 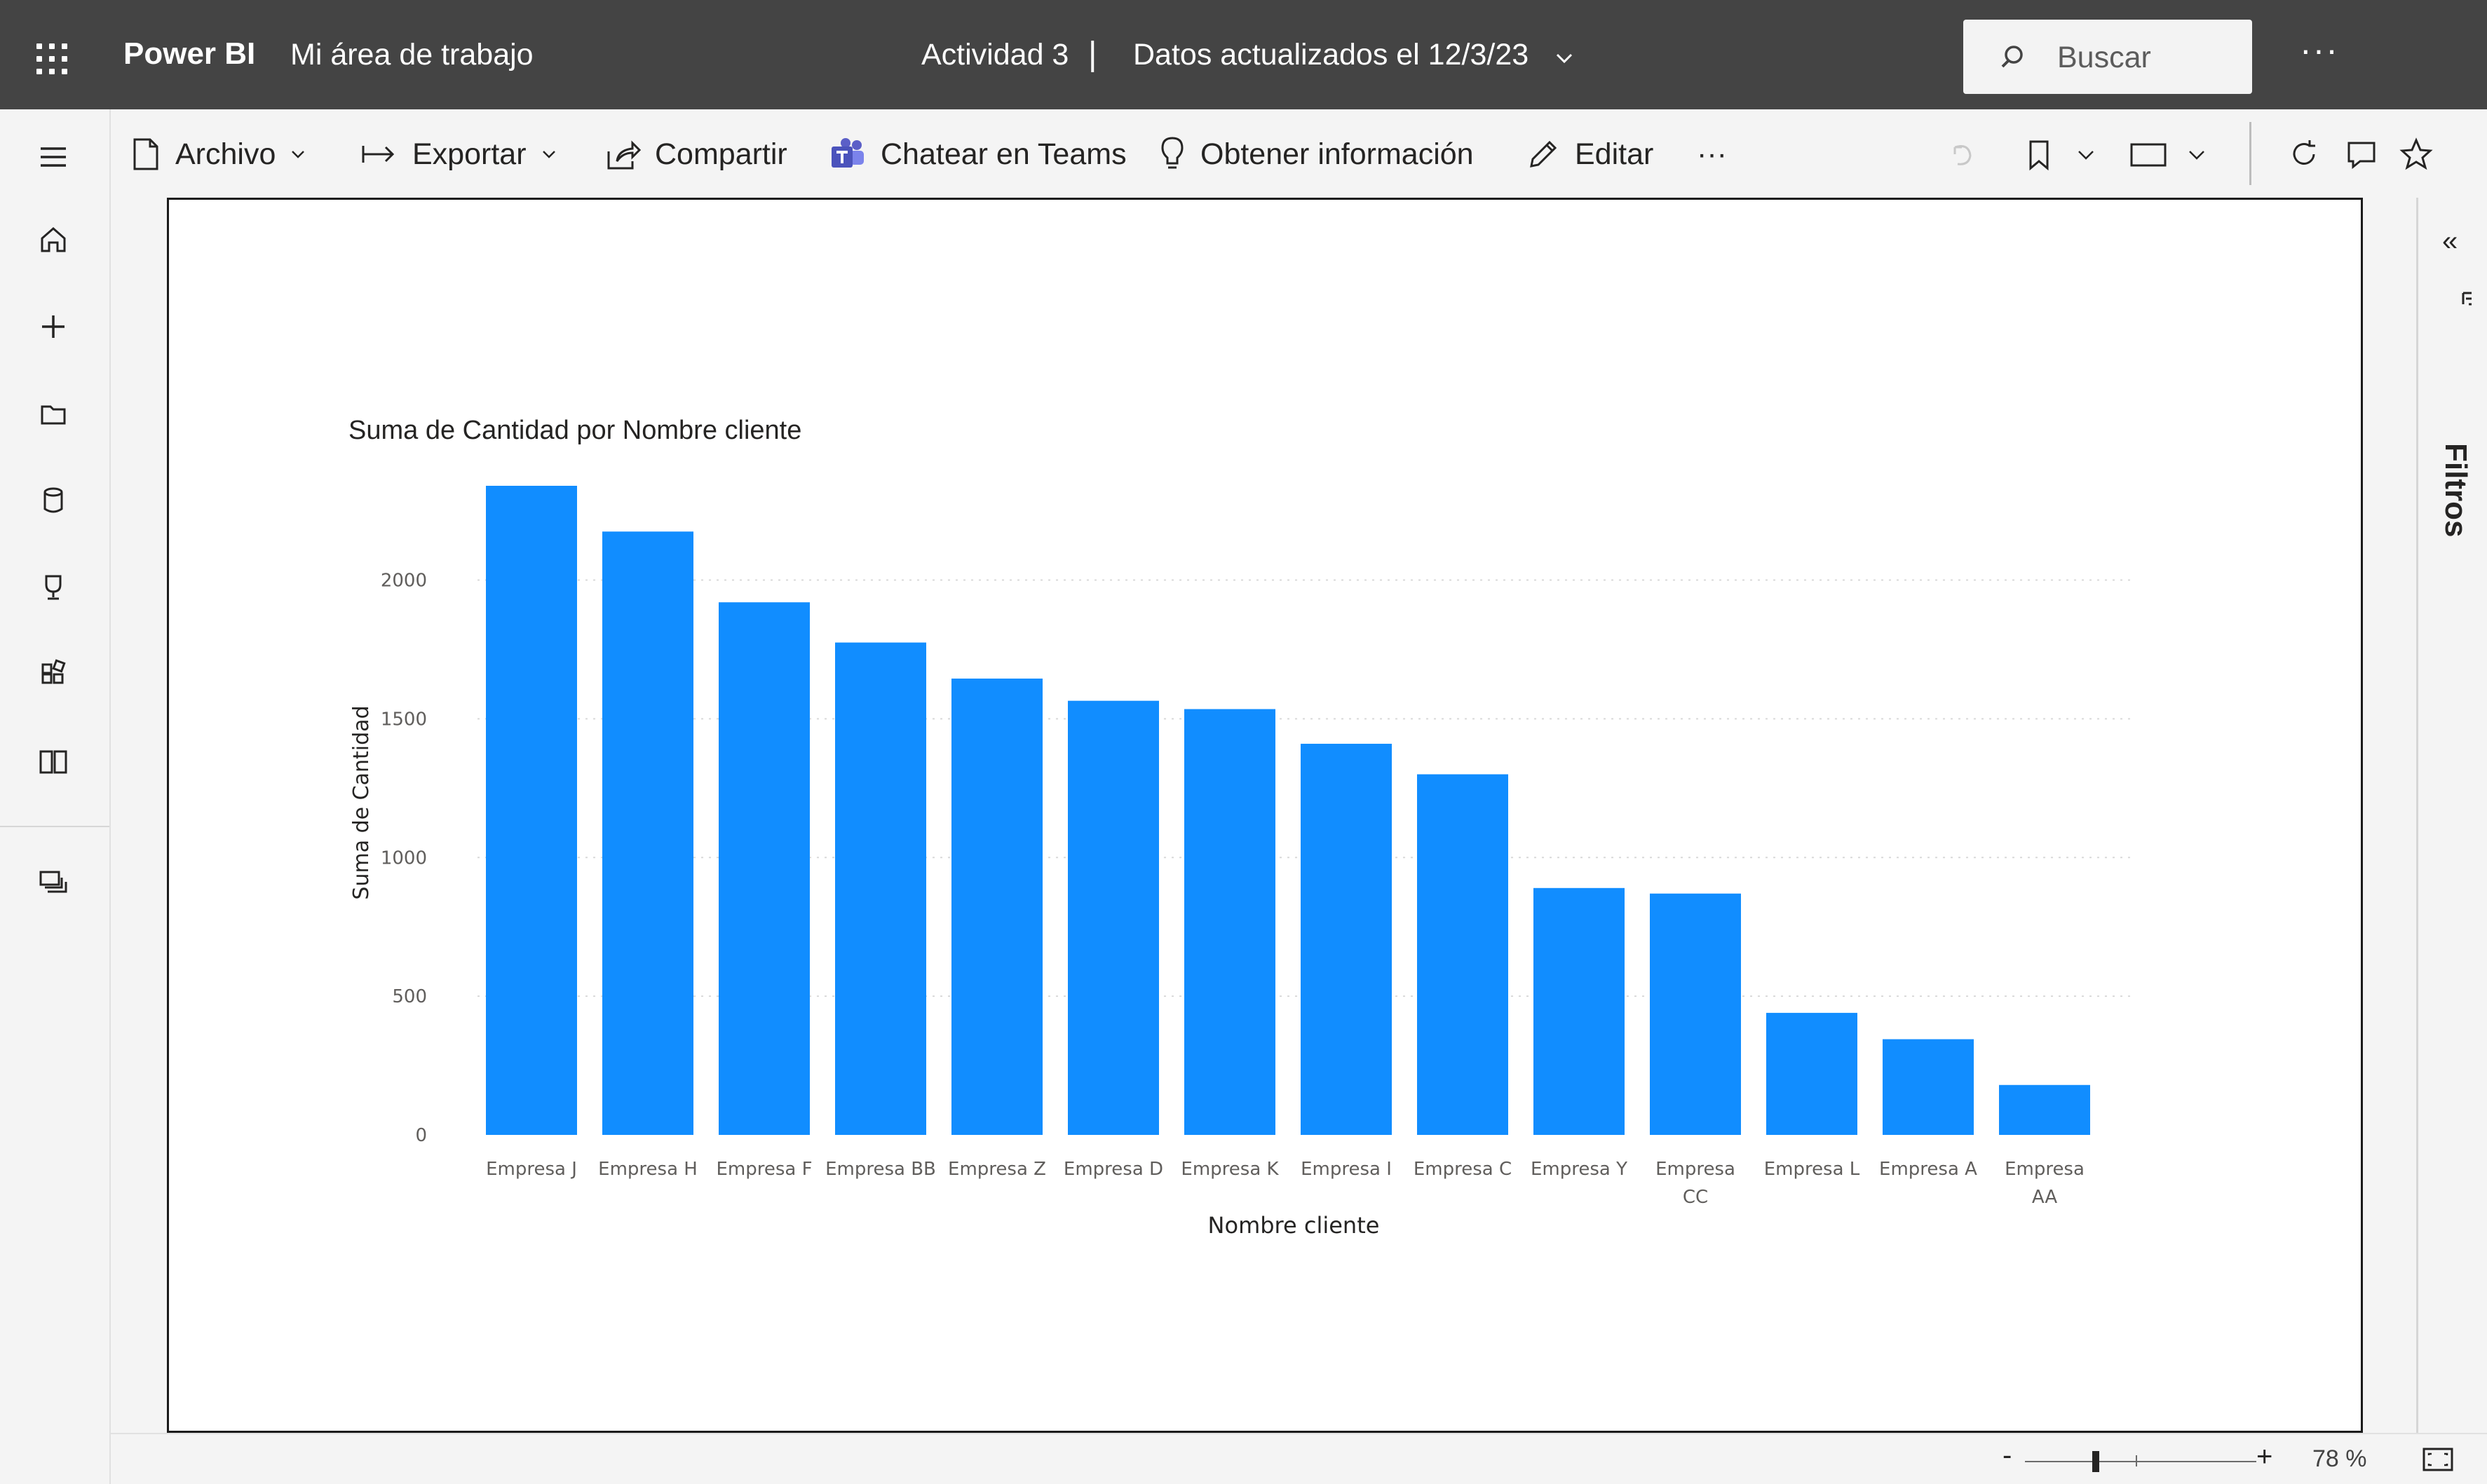 What do you see at coordinates (378, 154) in the screenshot?
I see `export-icon` at bounding box center [378, 154].